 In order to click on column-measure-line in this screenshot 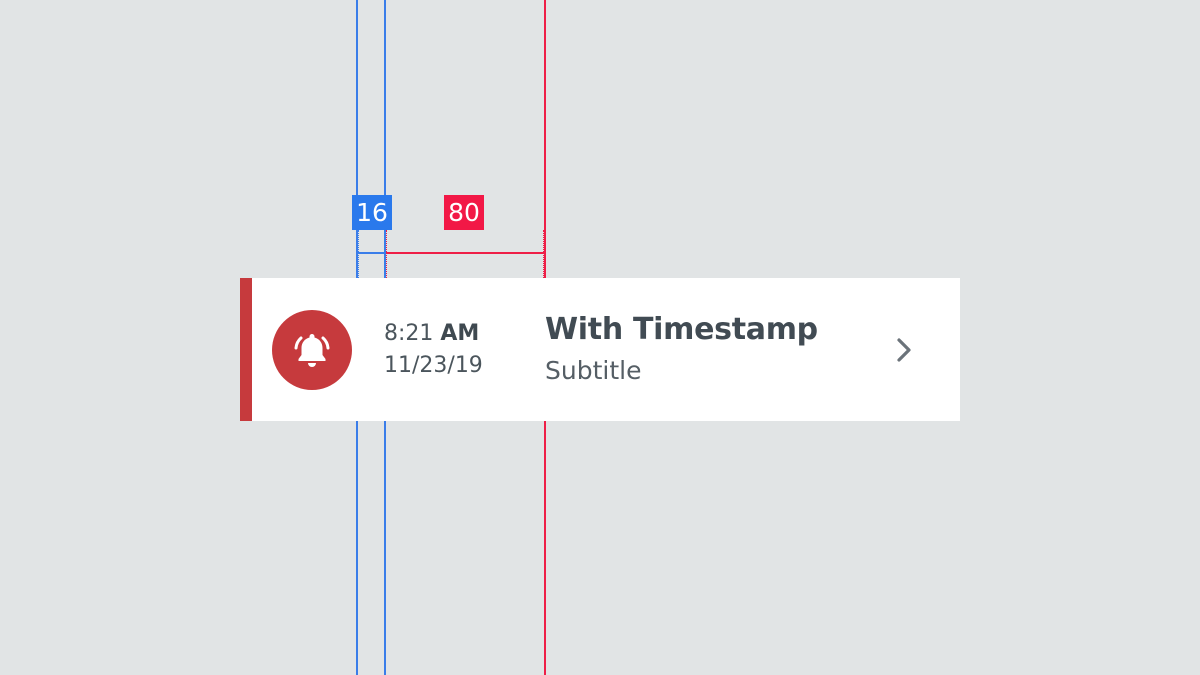, I will do `click(465, 253)`.